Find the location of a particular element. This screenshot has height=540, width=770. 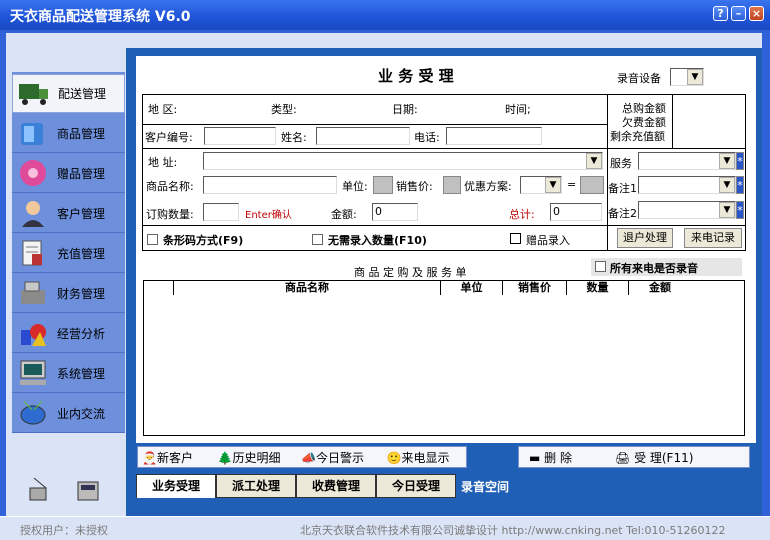

tab-billing: 收费管理 is located at coordinates (336, 486).